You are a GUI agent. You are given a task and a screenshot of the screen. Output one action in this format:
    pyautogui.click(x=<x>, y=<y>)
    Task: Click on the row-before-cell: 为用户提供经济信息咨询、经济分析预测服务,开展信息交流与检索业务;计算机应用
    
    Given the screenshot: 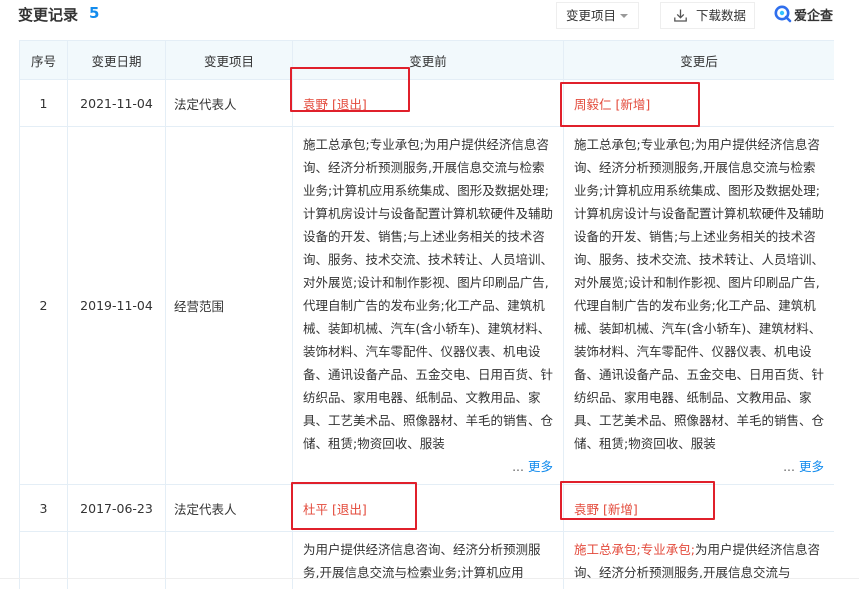 What is the action you would take?
    pyautogui.click(x=428, y=560)
    